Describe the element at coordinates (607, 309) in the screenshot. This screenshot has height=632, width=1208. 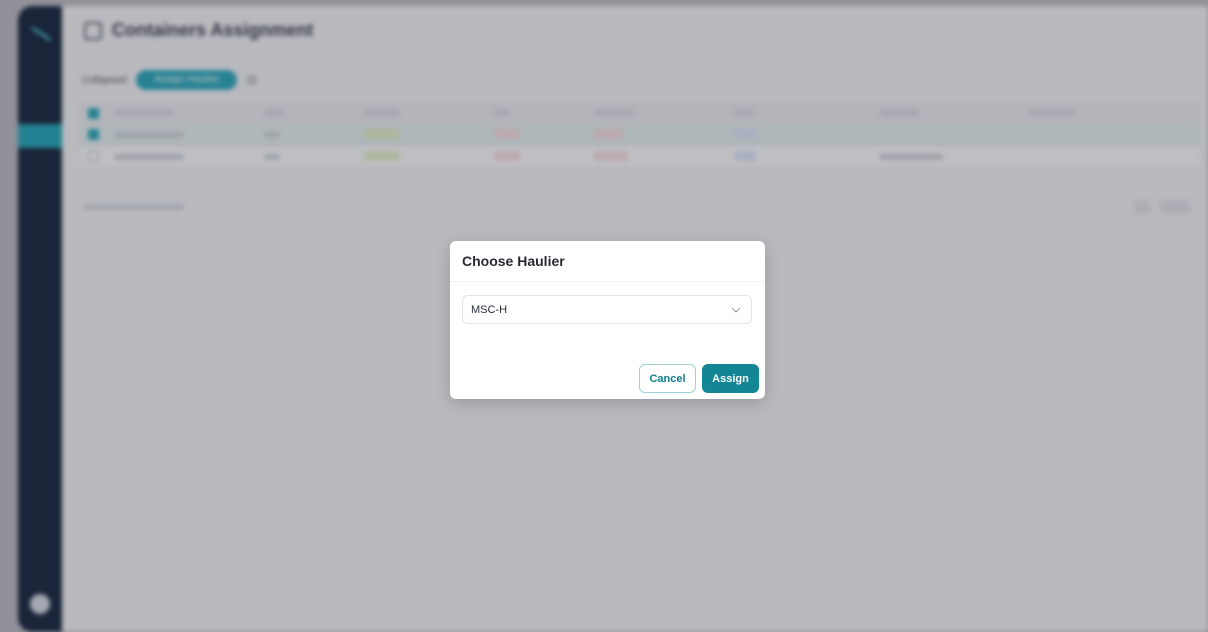
I see `haulier-select: MSC-H` at that location.